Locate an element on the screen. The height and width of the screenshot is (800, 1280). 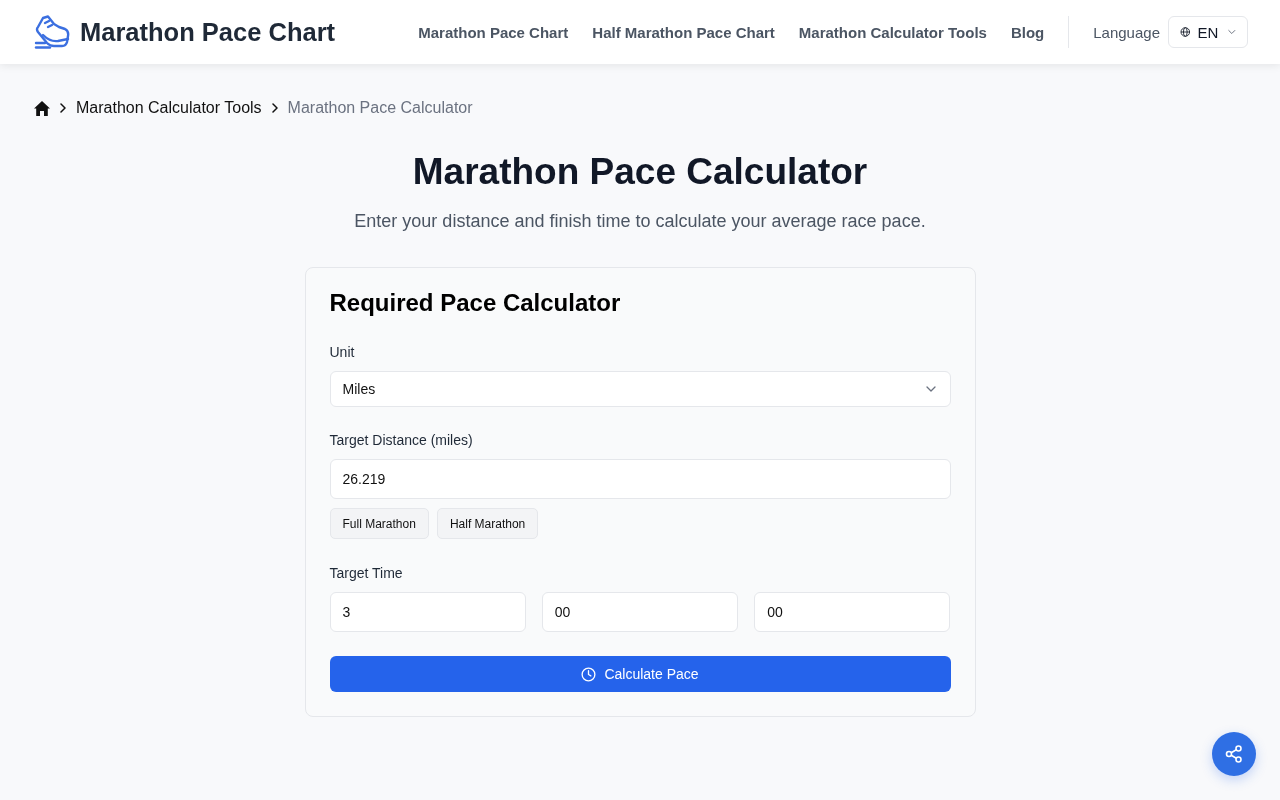
page-title: Marathon Pace Calculator is located at coordinates (640, 172).